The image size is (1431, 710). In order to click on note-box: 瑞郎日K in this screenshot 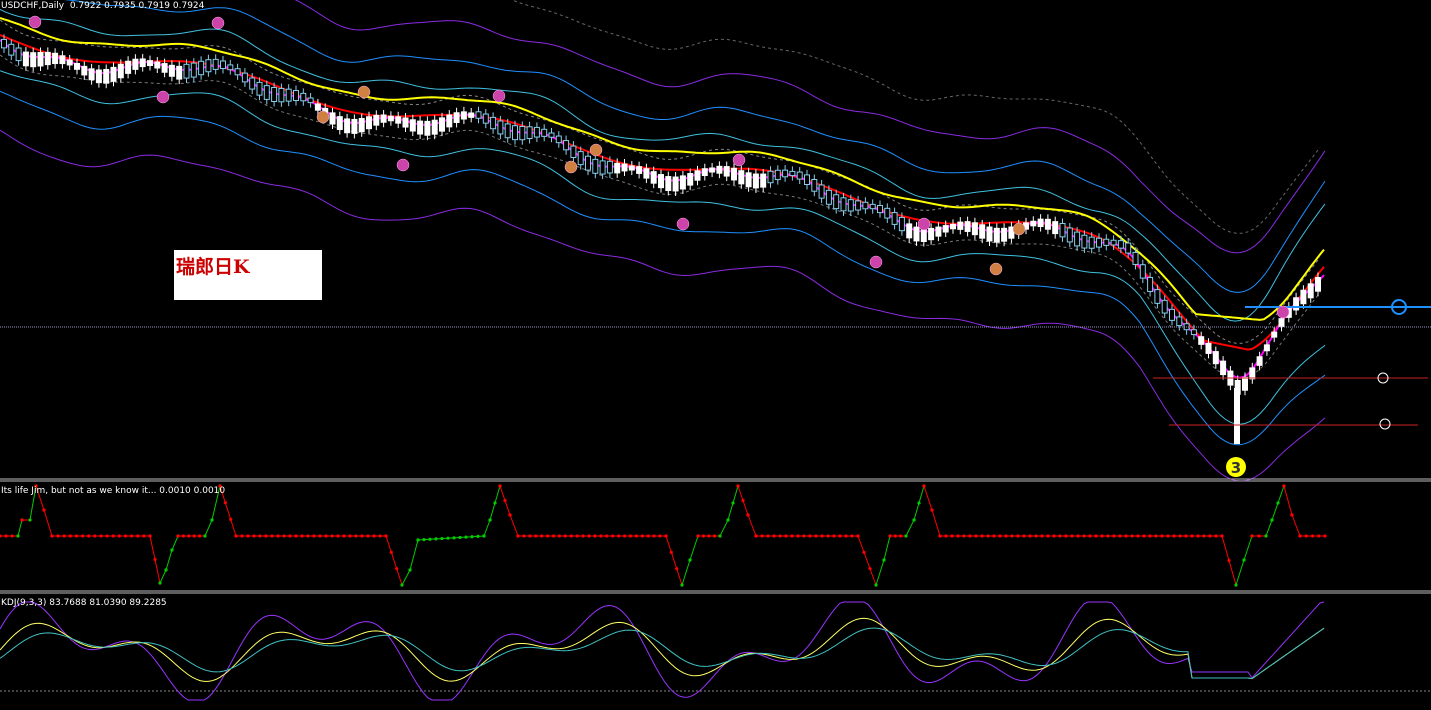, I will do `click(248, 275)`.